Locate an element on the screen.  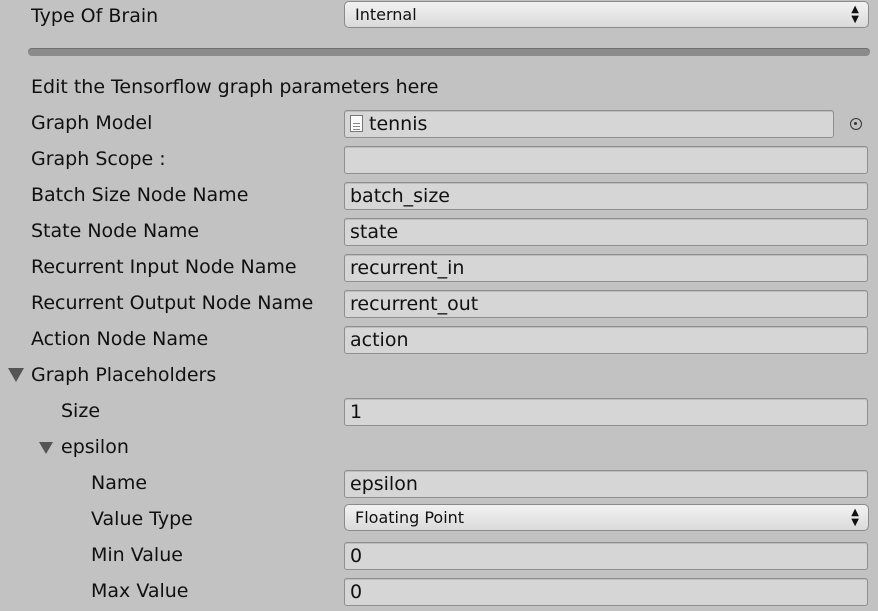
state-node-label: State Node Name is located at coordinates (115, 231).